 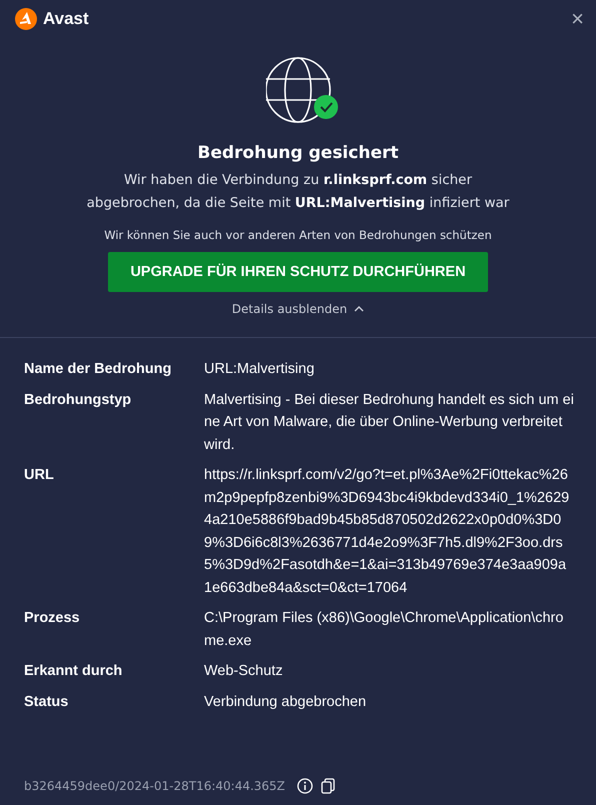 What do you see at coordinates (74, 671) in the screenshot?
I see `detail-label: Erkannt durch` at bounding box center [74, 671].